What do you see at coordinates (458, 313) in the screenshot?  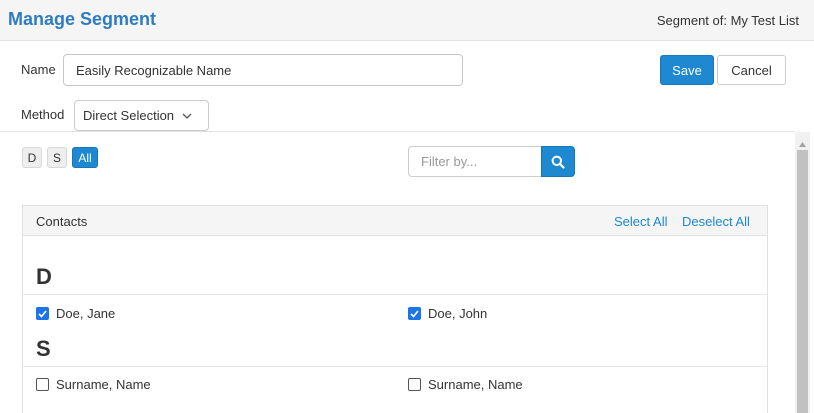 I see `contact-name: Doe, John` at bounding box center [458, 313].